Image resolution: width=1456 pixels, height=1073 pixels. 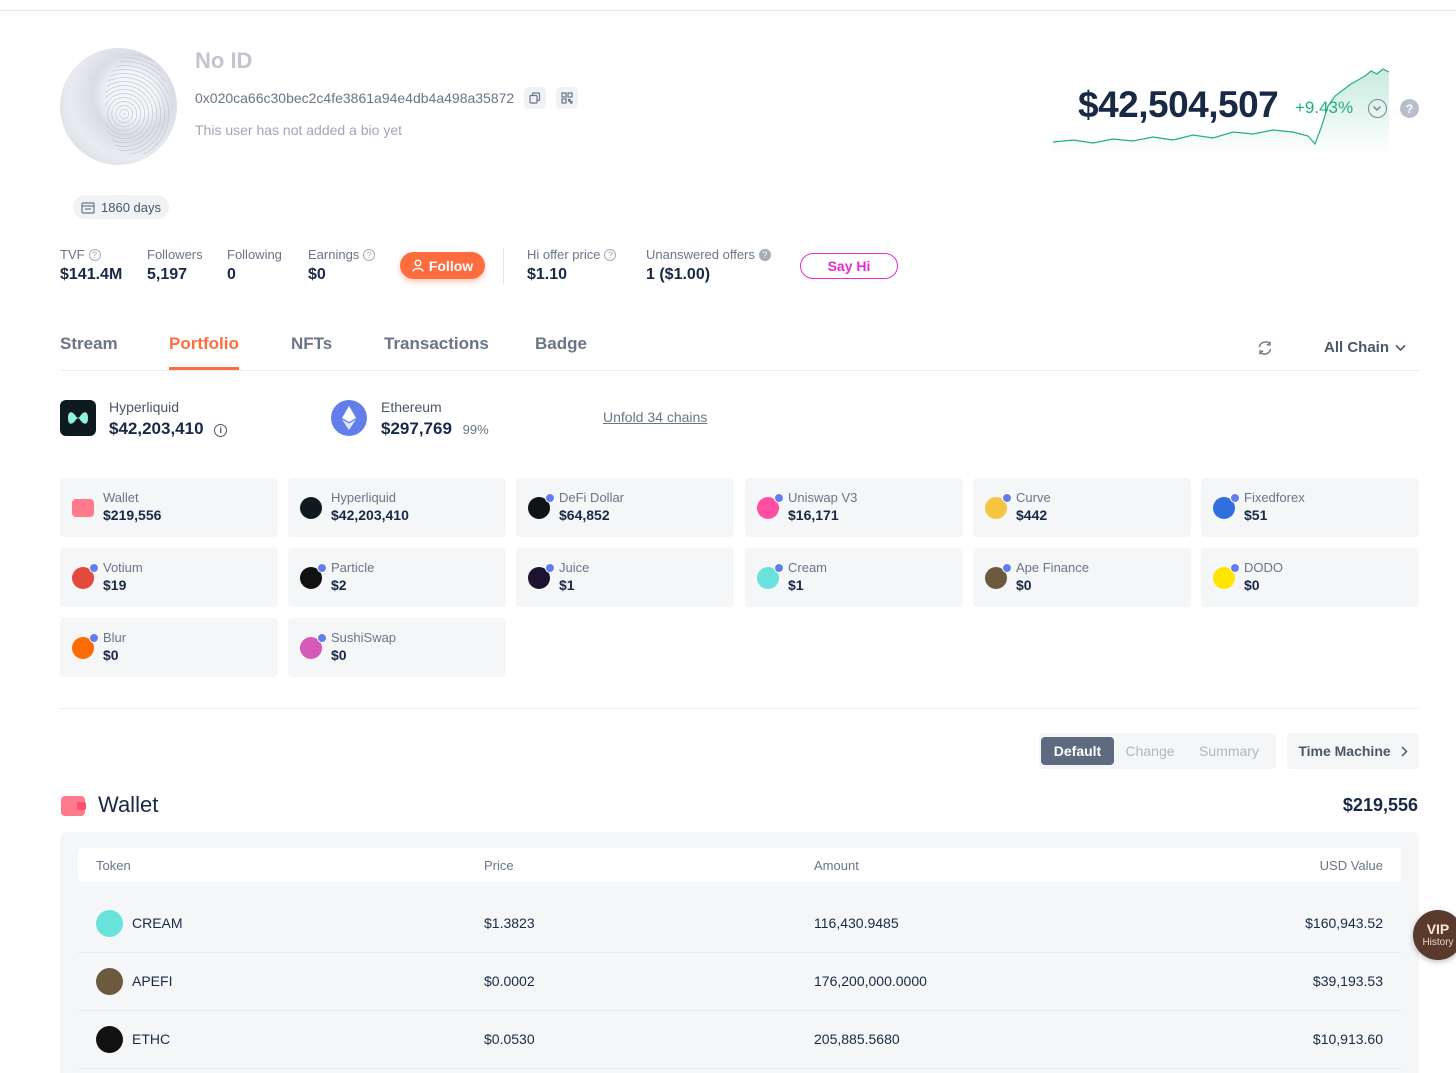 What do you see at coordinates (625, 577) in the screenshot?
I see `protocol-card-juice: Juice $1` at bounding box center [625, 577].